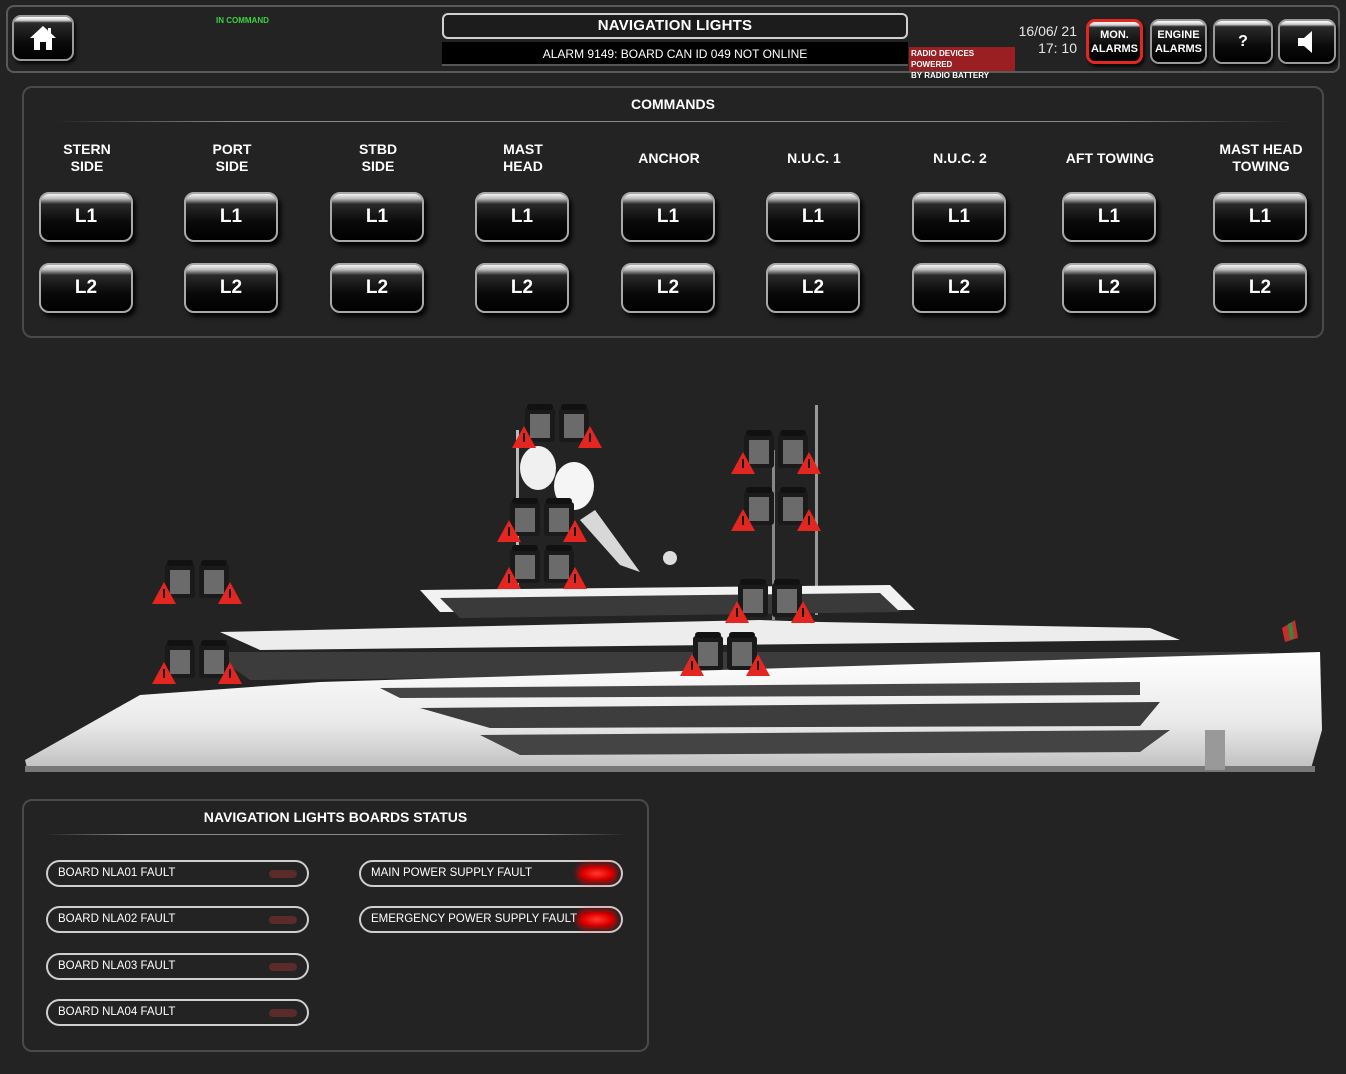 The height and width of the screenshot is (1074, 1346). I want to click on emergency-power-supply-fault-indicator: EMERGENCY POWER SUPPLY FAULT, so click(491, 919).